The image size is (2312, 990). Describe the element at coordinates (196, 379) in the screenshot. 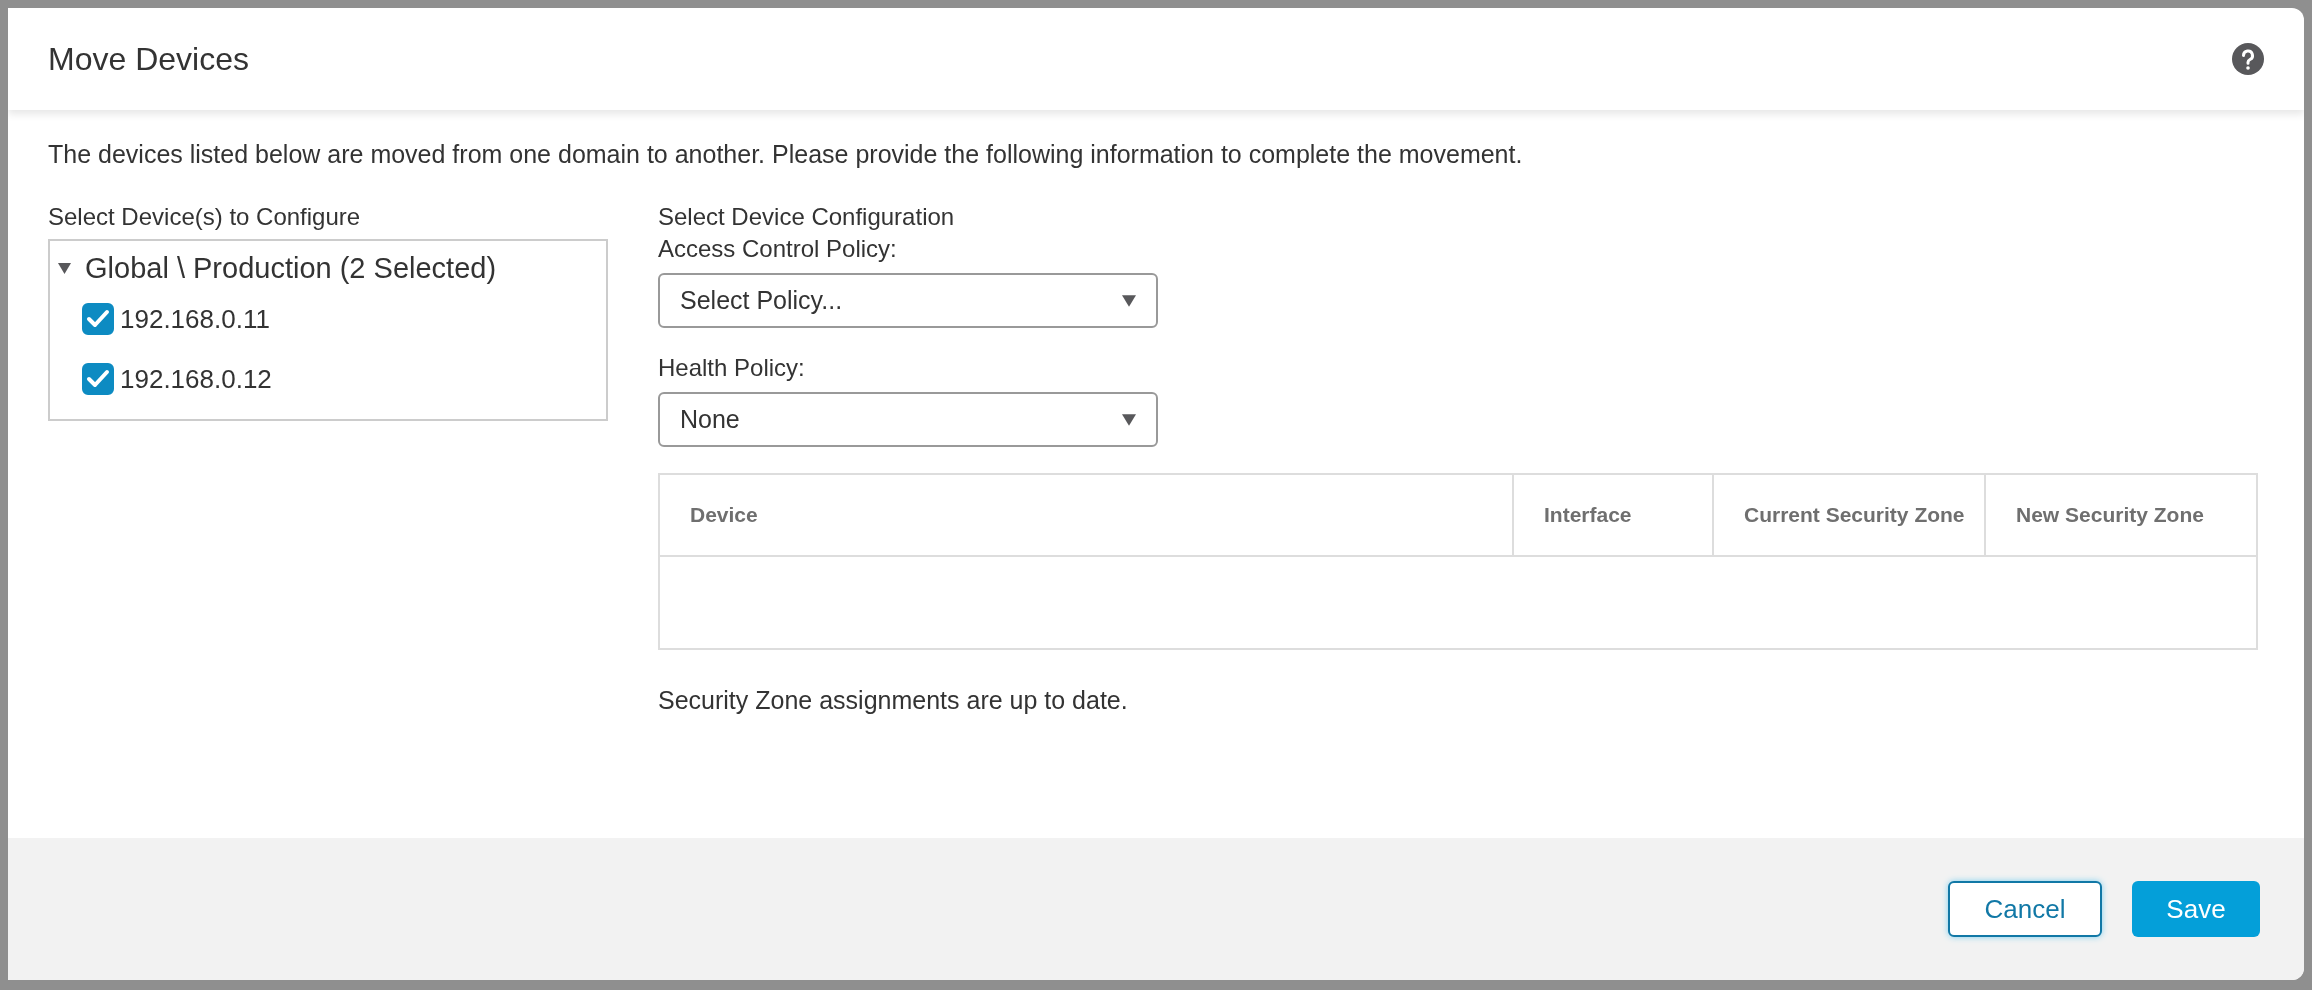

I see `device-address: 192.168.0.12` at that location.